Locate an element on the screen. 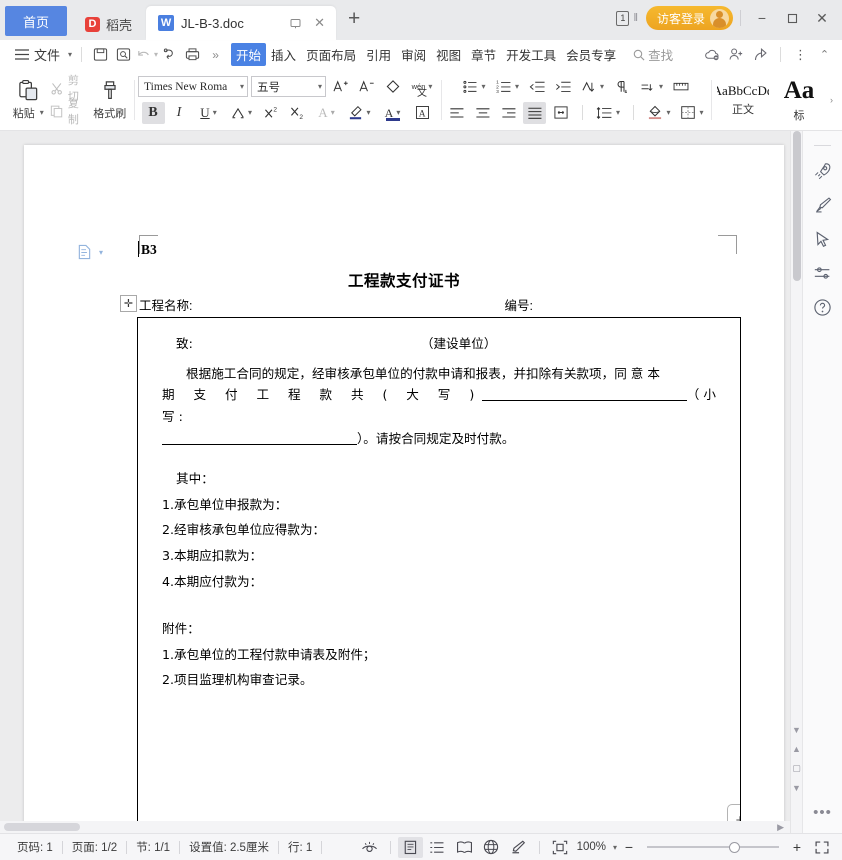 The width and height of the screenshot is (842, 860). line-spacing-button: ▾ is located at coordinates (608, 113).